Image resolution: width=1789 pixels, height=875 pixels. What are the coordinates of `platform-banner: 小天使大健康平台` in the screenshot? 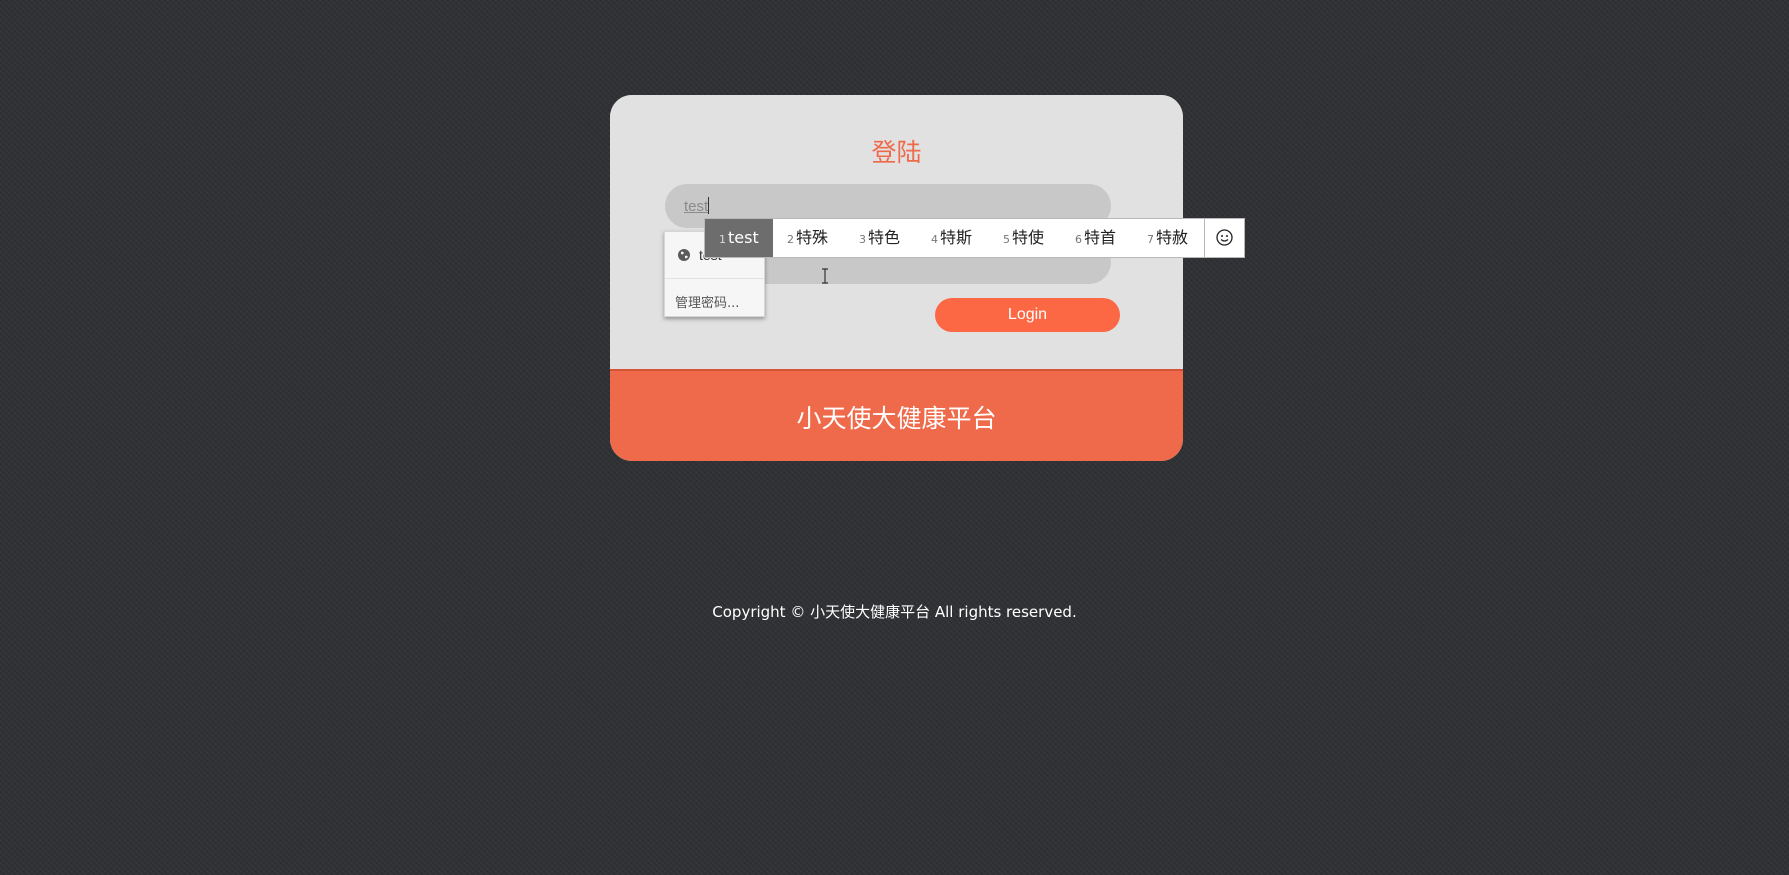 It's located at (896, 415).